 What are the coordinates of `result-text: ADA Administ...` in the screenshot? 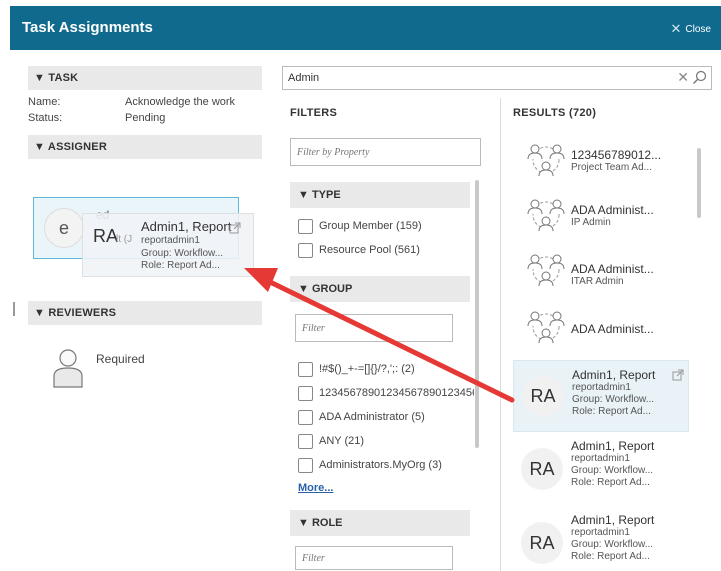 It's located at (612, 329).